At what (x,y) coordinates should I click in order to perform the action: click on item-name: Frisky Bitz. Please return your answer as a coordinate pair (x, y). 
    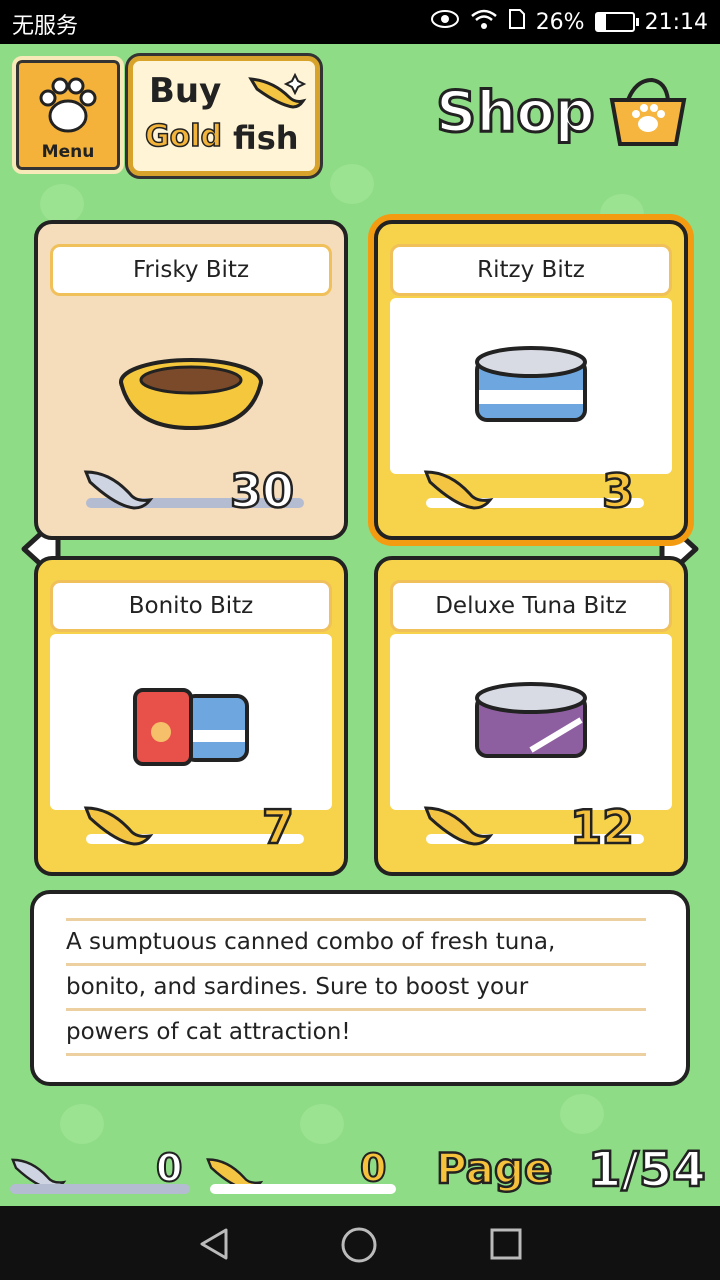
    Looking at the image, I should click on (191, 270).